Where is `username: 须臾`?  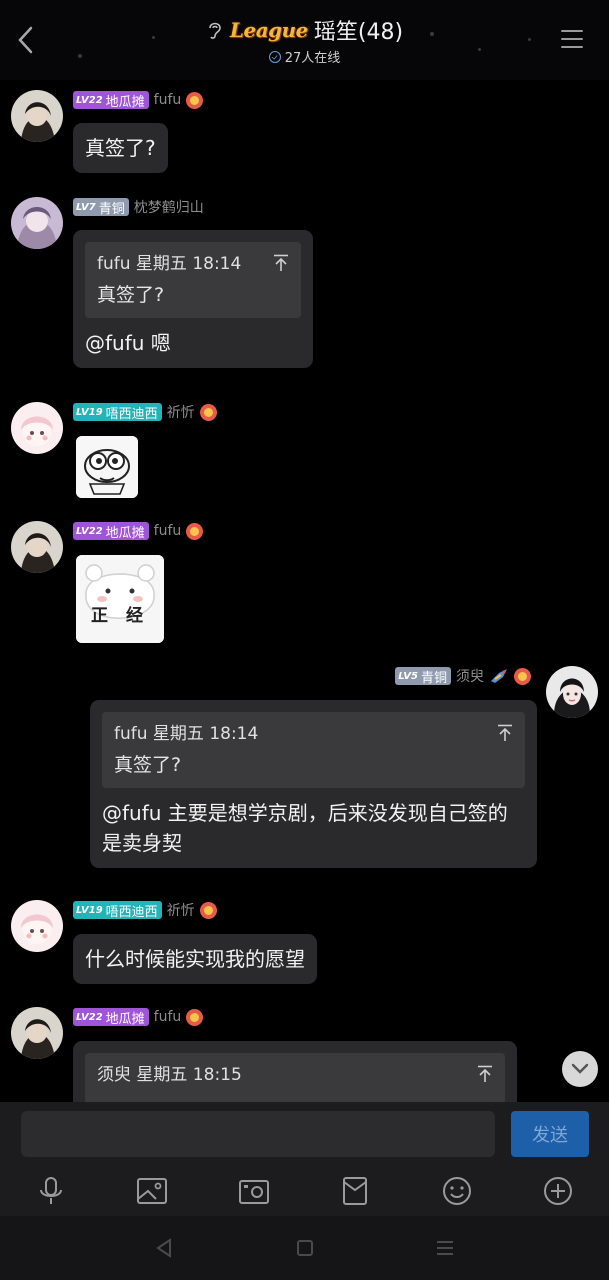
username: 须臾 is located at coordinates (470, 676).